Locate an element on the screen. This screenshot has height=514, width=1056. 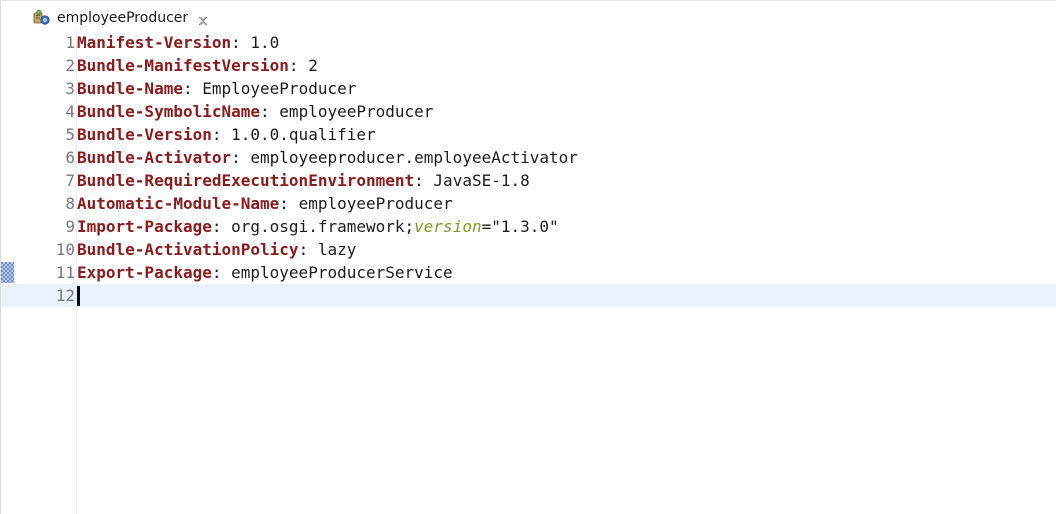
header-key: Bundle-ActivationPolicy is located at coordinates (188, 249).